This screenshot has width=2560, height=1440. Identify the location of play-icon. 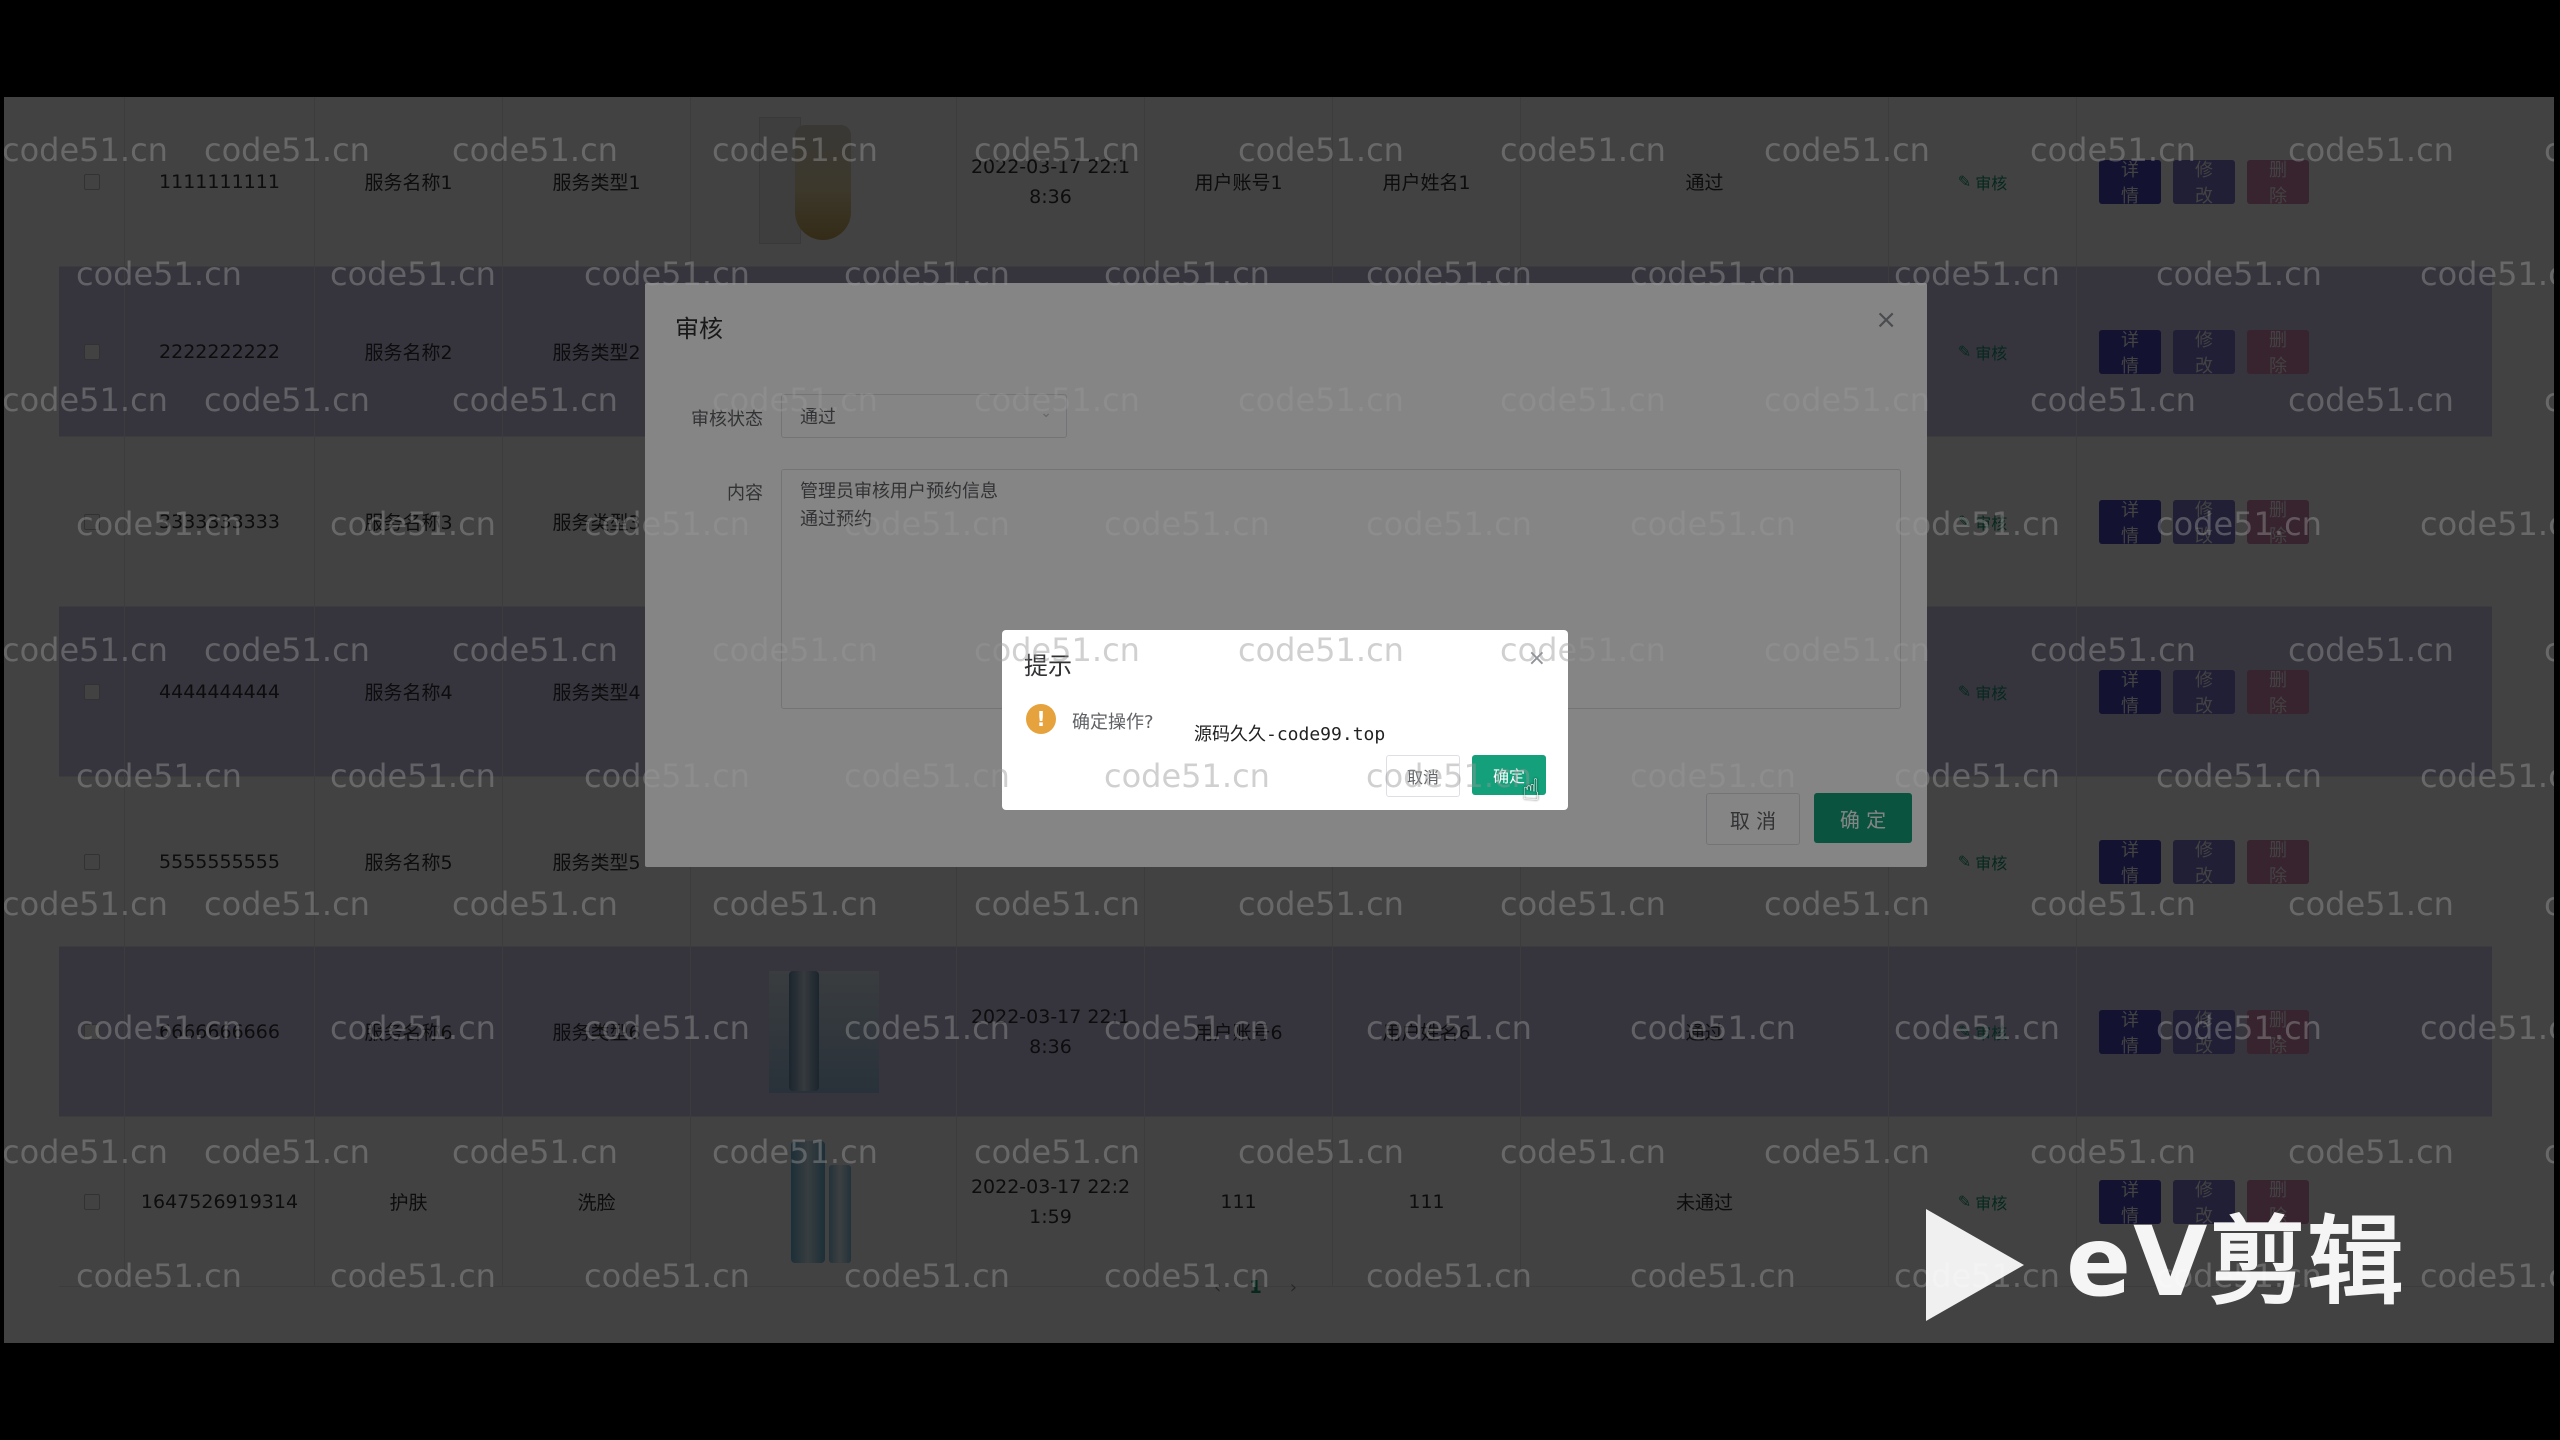
(1975, 1265).